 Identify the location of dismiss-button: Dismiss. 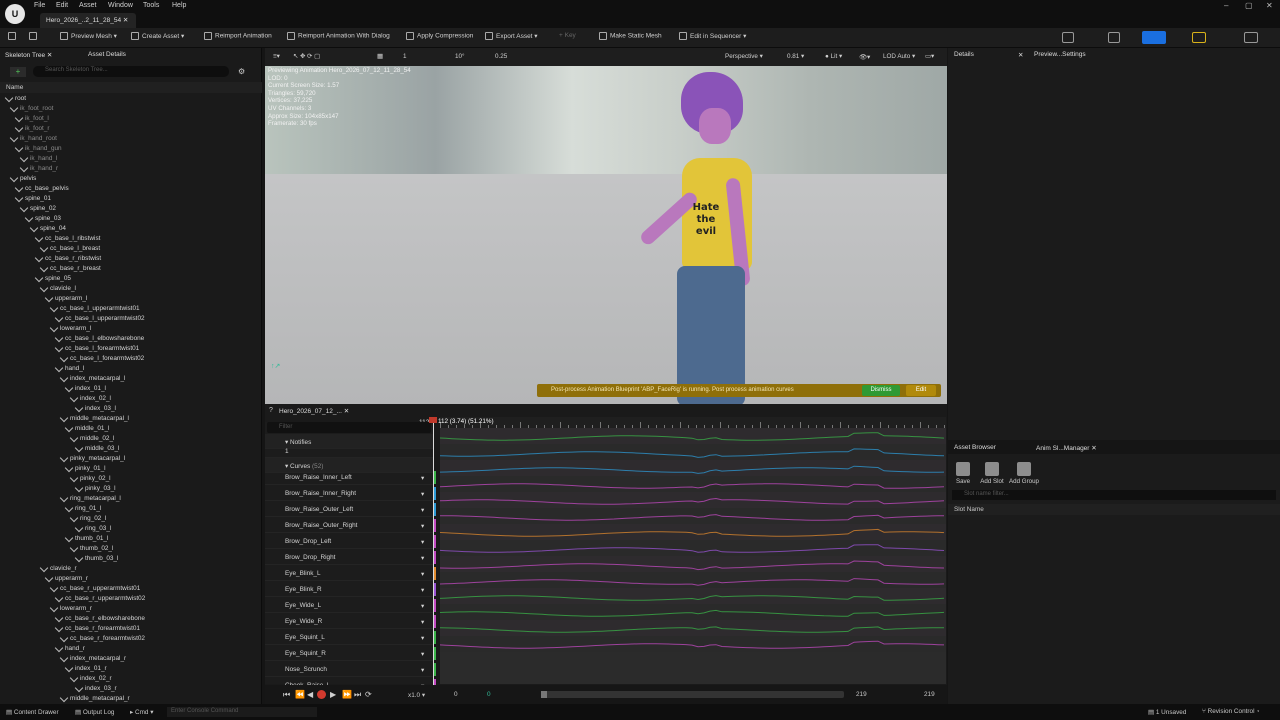
(881, 390).